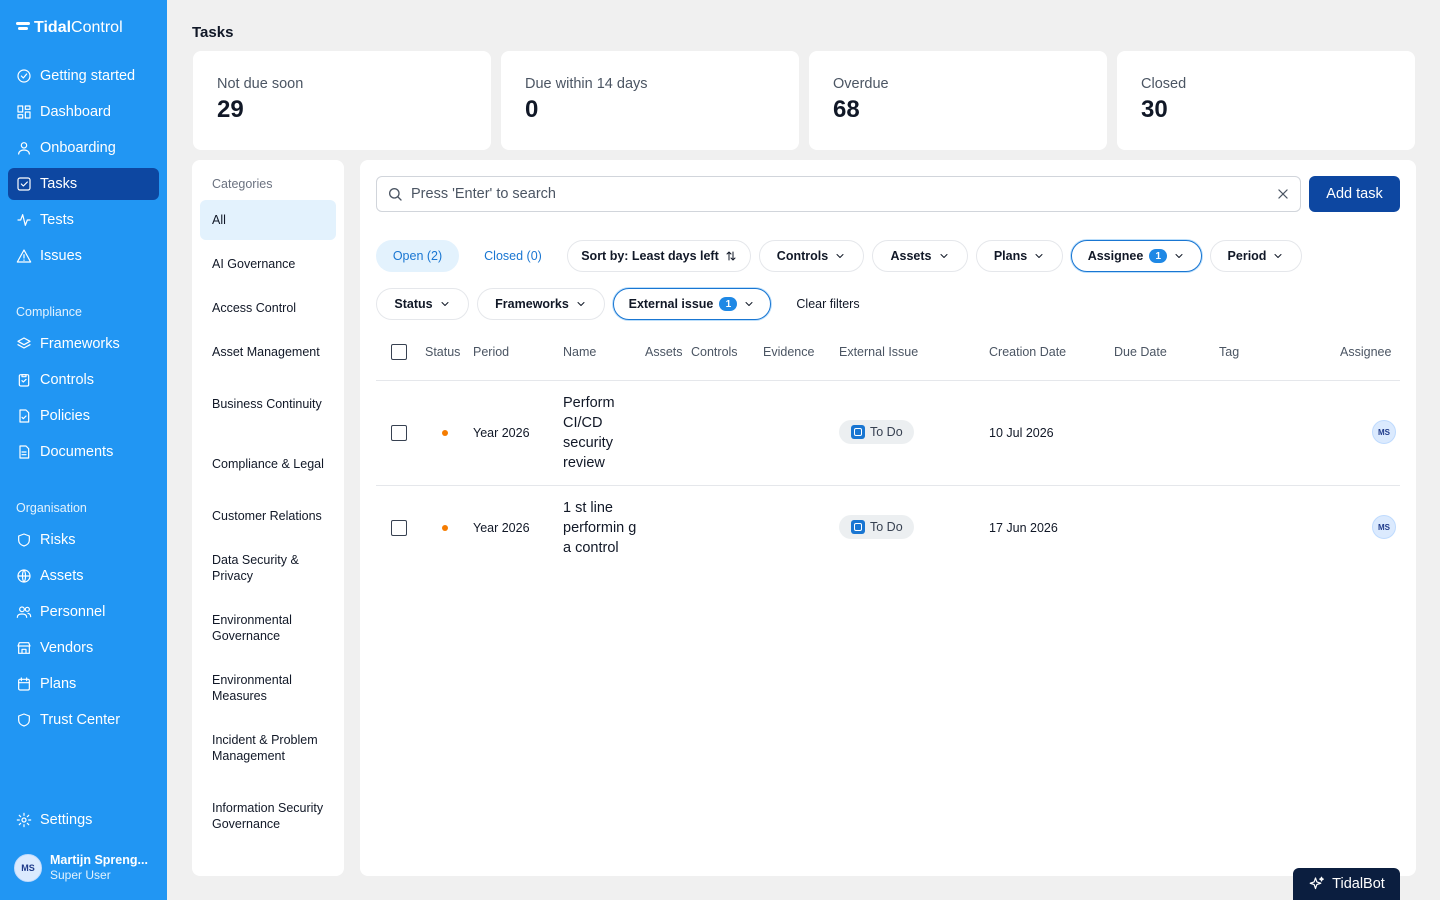 This screenshot has height=900, width=1440. Describe the element at coordinates (811, 256) in the screenshot. I see `filter-controls: Controls` at that location.